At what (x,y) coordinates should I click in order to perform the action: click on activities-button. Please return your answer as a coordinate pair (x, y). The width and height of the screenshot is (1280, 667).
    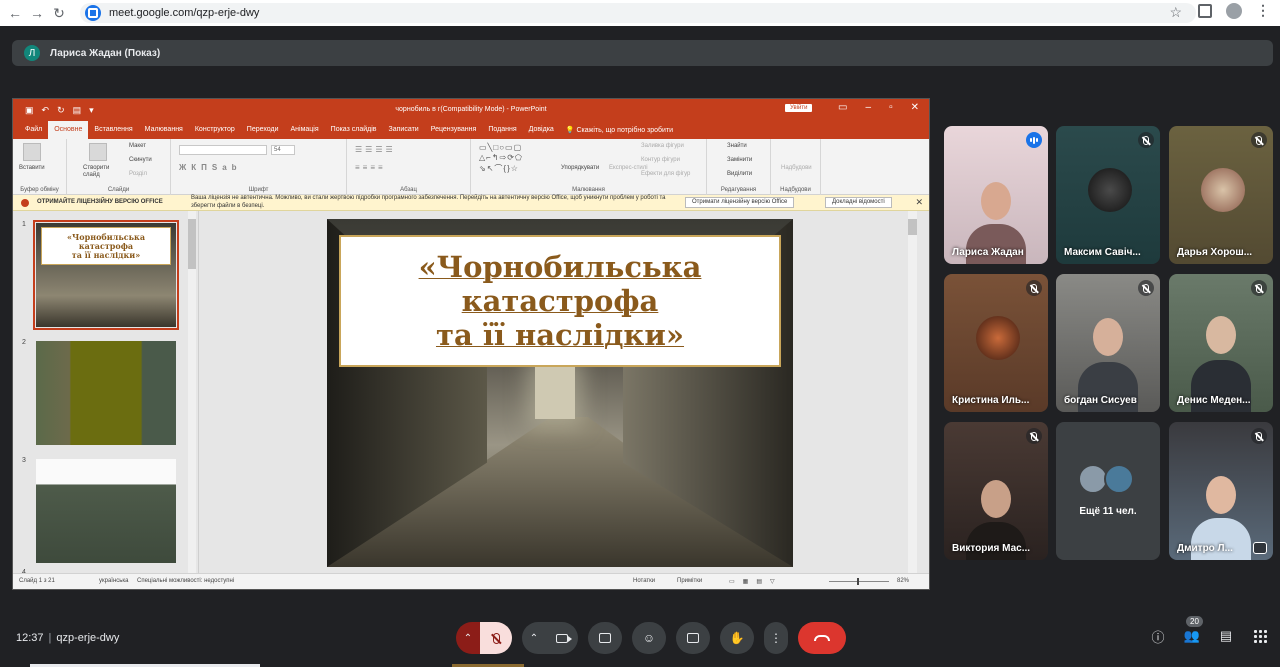
    Looking at the image, I should click on (1260, 636).